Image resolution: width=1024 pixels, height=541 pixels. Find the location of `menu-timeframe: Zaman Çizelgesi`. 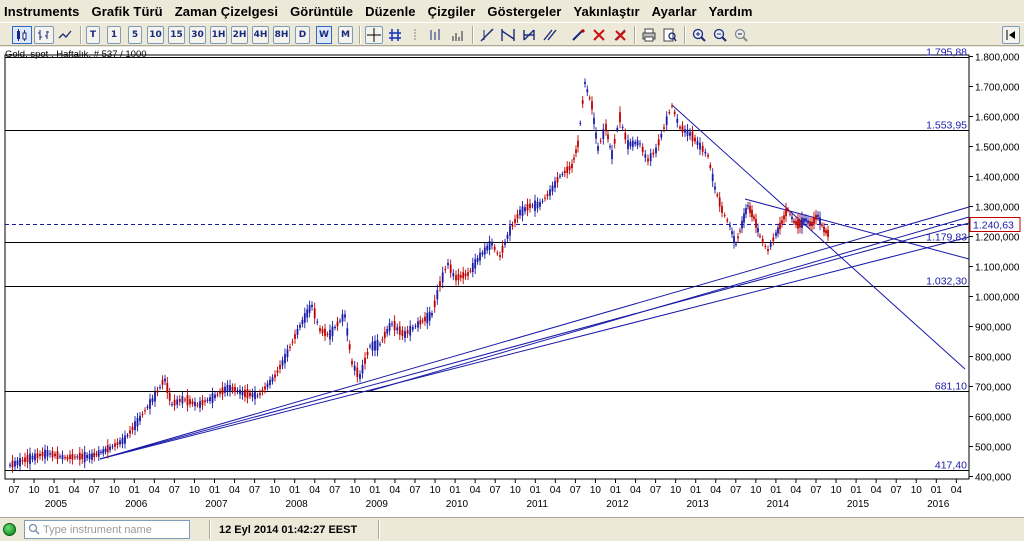

menu-timeframe: Zaman Çizelgesi is located at coordinates (226, 11).